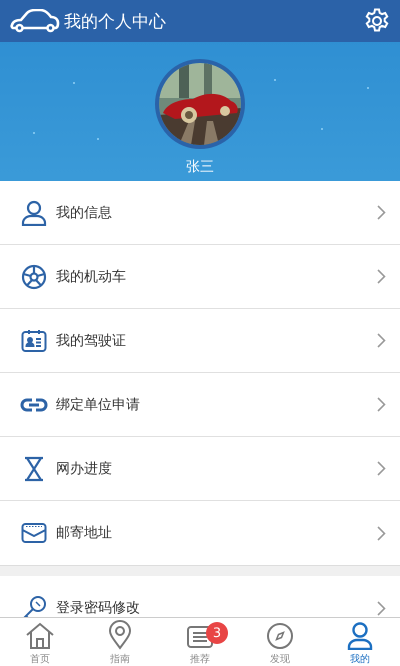  What do you see at coordinates (34, 533) in the screenshot?
I see `envelope-icon` at bounding box center [34, 533].